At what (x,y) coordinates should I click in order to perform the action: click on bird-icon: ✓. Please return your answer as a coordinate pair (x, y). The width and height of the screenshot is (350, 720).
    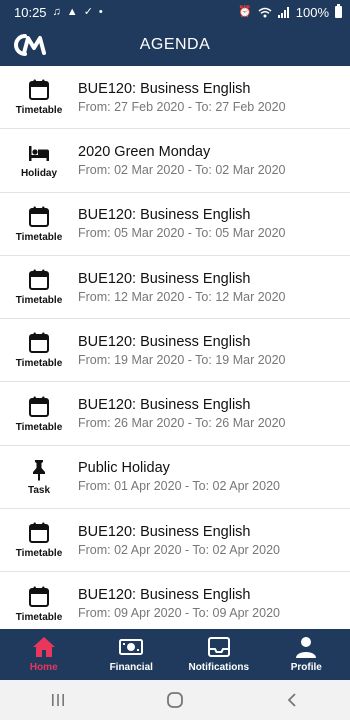
    Looking at the image, I should click on (88, 11).